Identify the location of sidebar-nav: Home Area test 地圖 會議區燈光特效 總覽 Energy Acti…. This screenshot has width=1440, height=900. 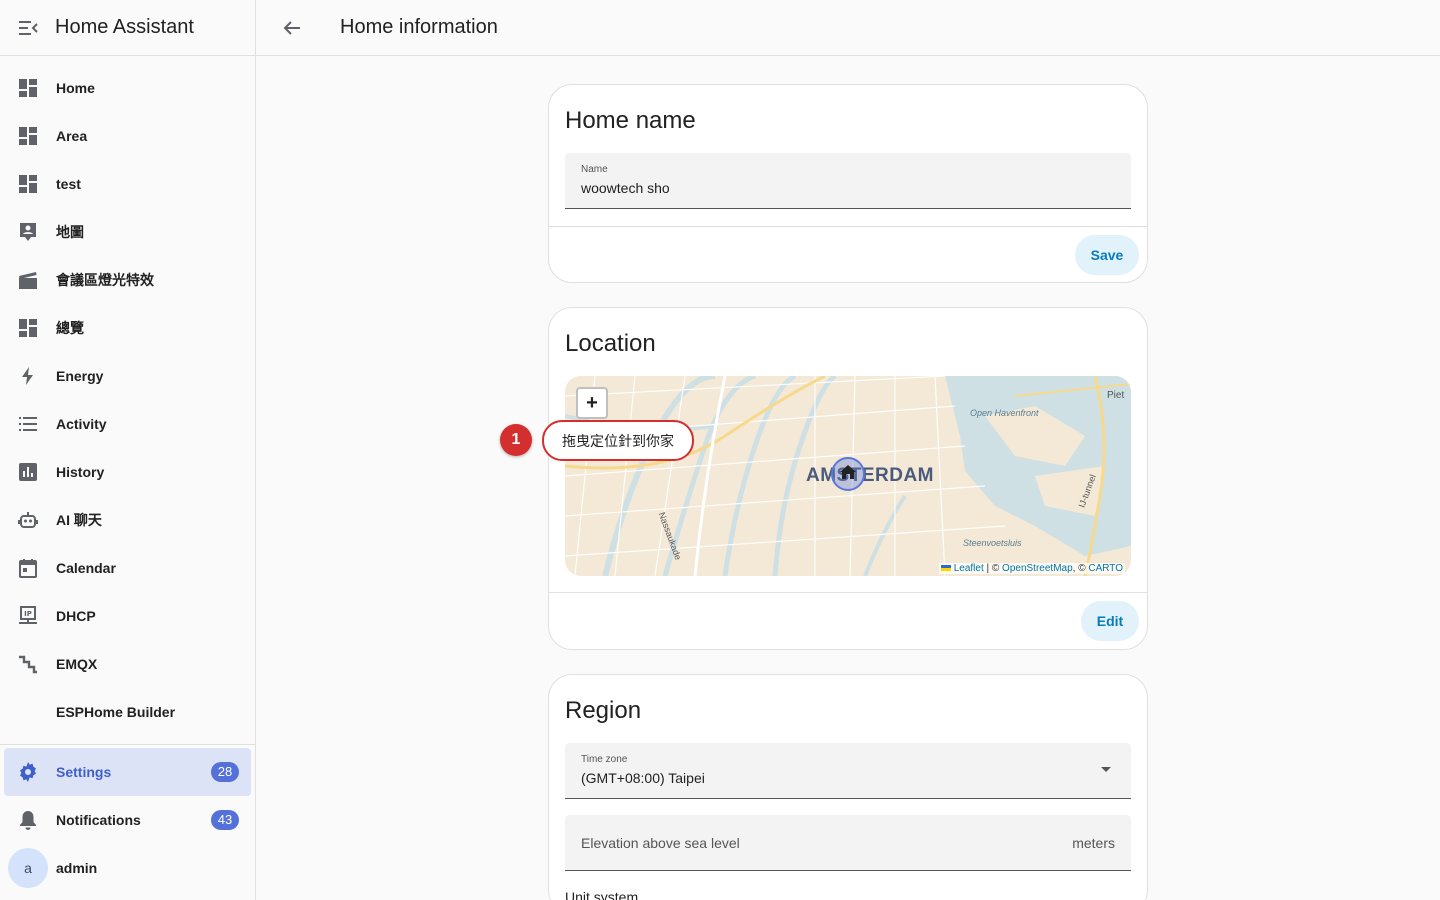
(127, 400).